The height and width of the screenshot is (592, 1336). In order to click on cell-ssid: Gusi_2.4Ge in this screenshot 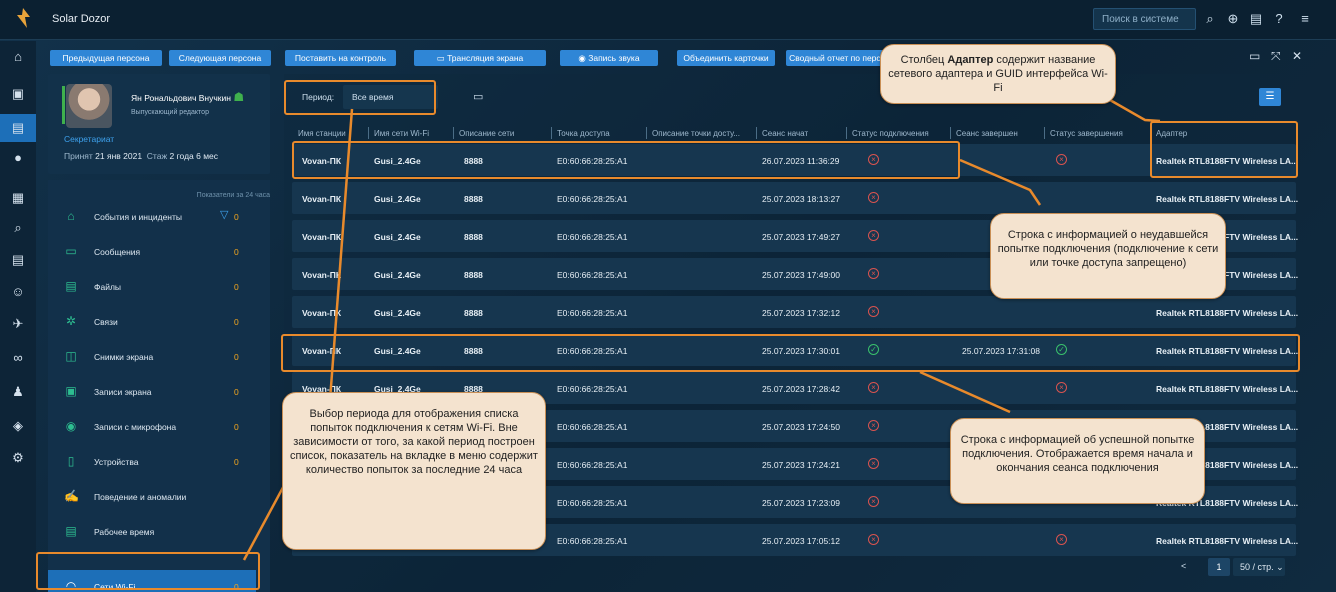, I will do `click(397, 161)`.